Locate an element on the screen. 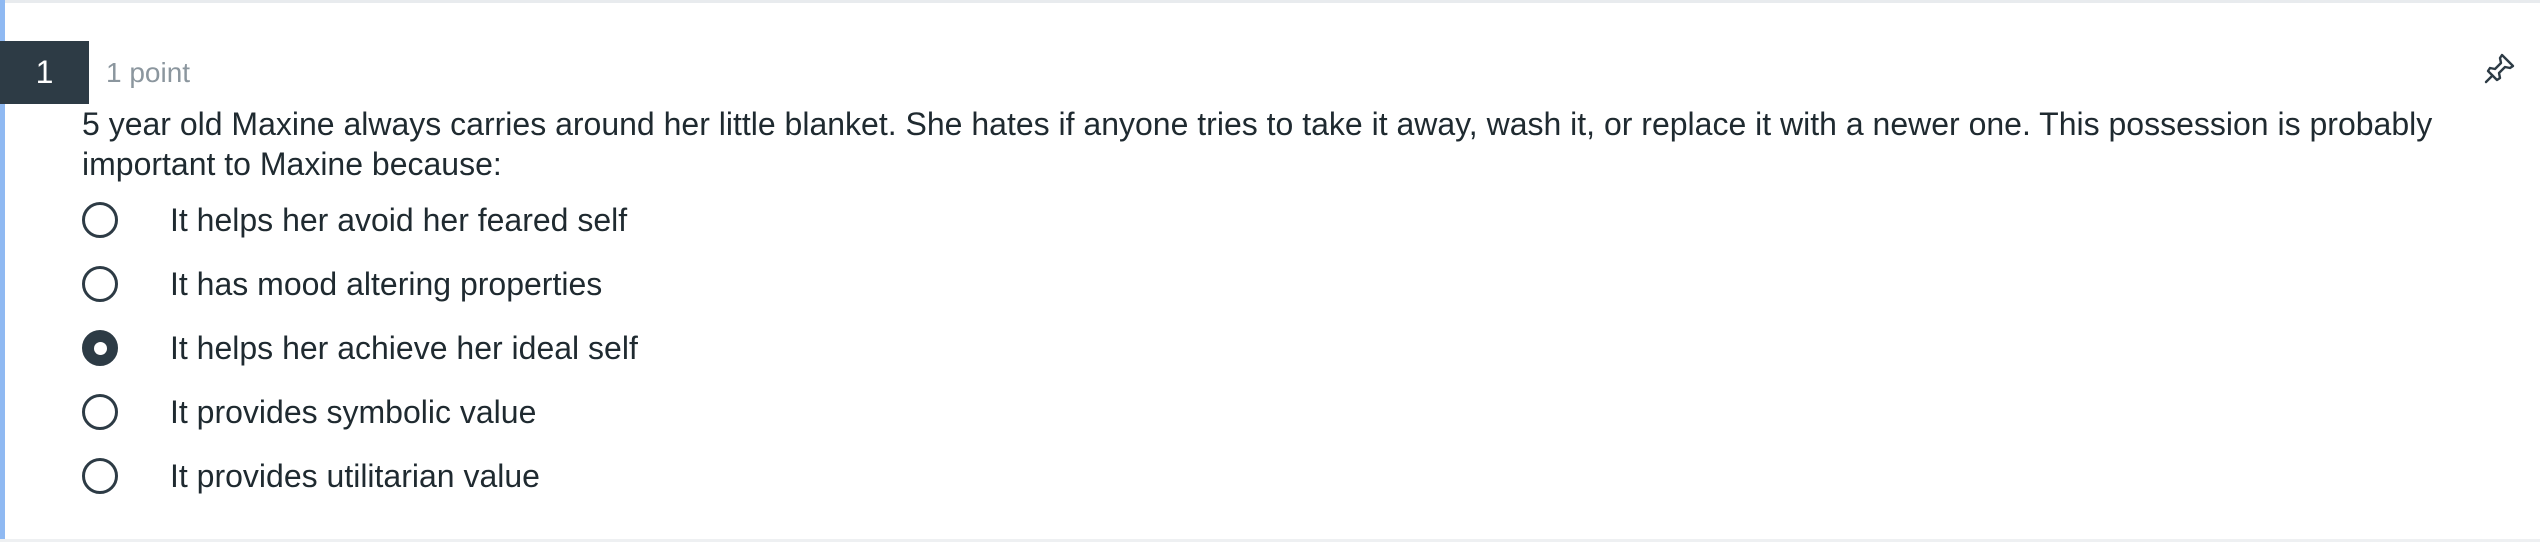  pin-question-button is located at coordinates (2500, 68).